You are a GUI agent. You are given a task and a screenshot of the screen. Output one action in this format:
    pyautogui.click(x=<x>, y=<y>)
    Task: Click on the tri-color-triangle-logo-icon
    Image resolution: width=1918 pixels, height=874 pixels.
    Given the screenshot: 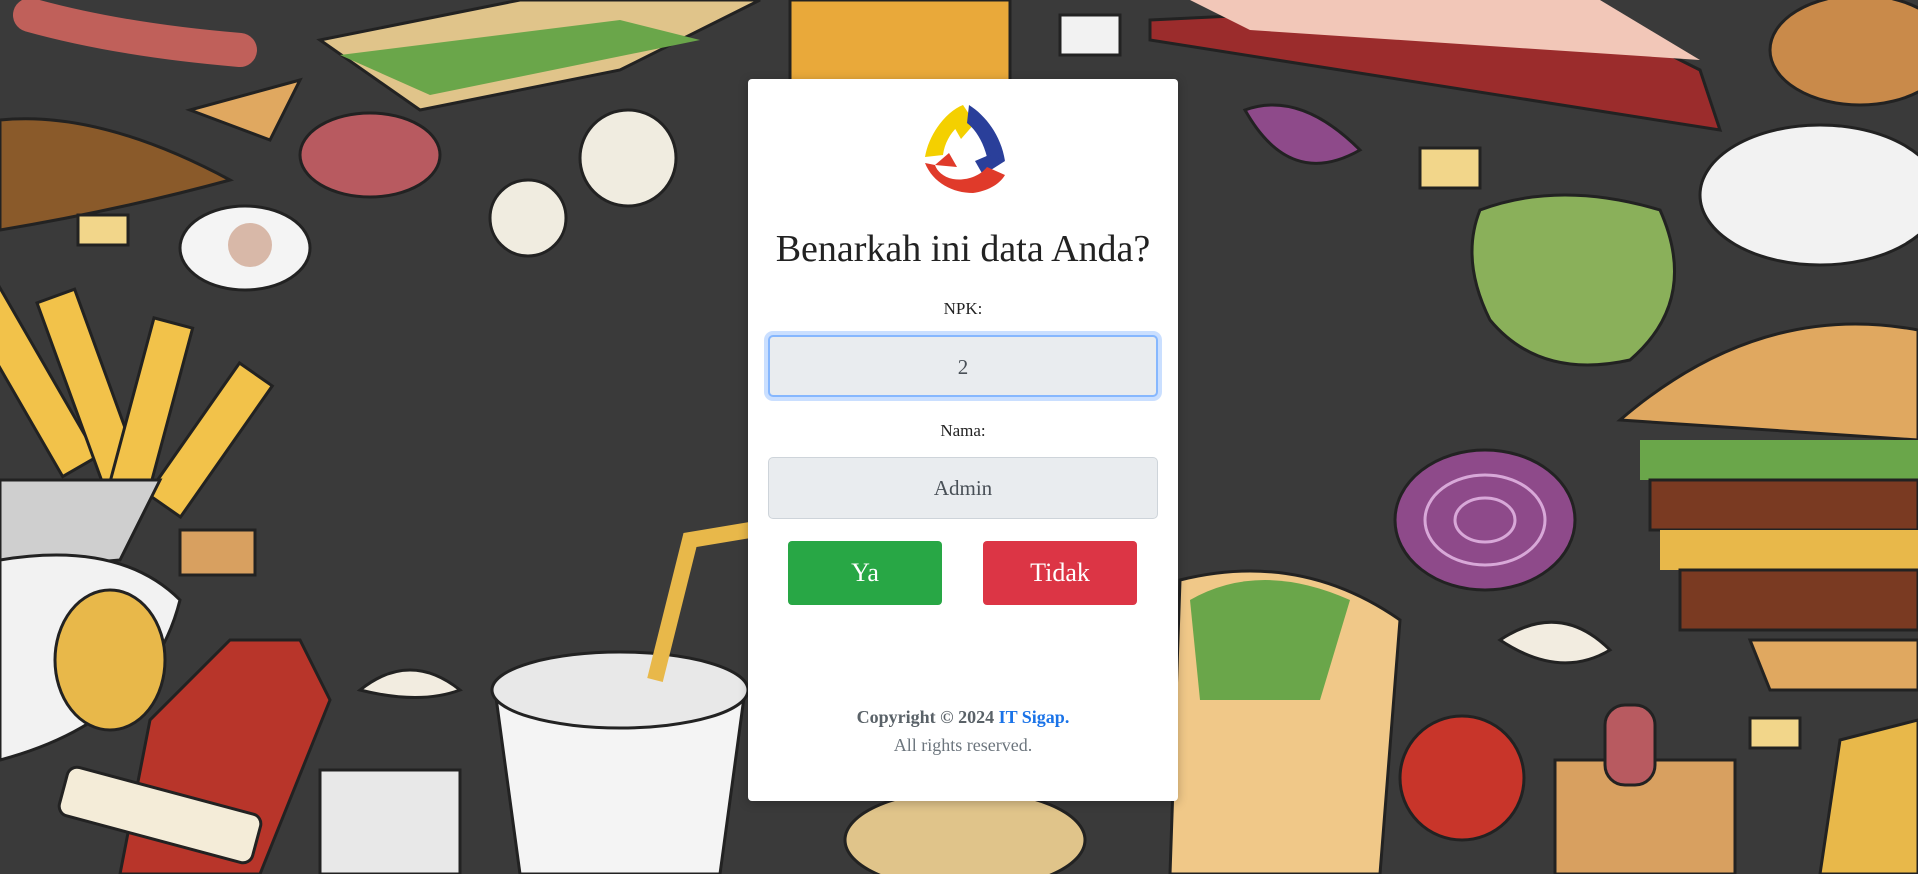 What is the action you would take?
    pyautogui.click(x=963, y=149)
    